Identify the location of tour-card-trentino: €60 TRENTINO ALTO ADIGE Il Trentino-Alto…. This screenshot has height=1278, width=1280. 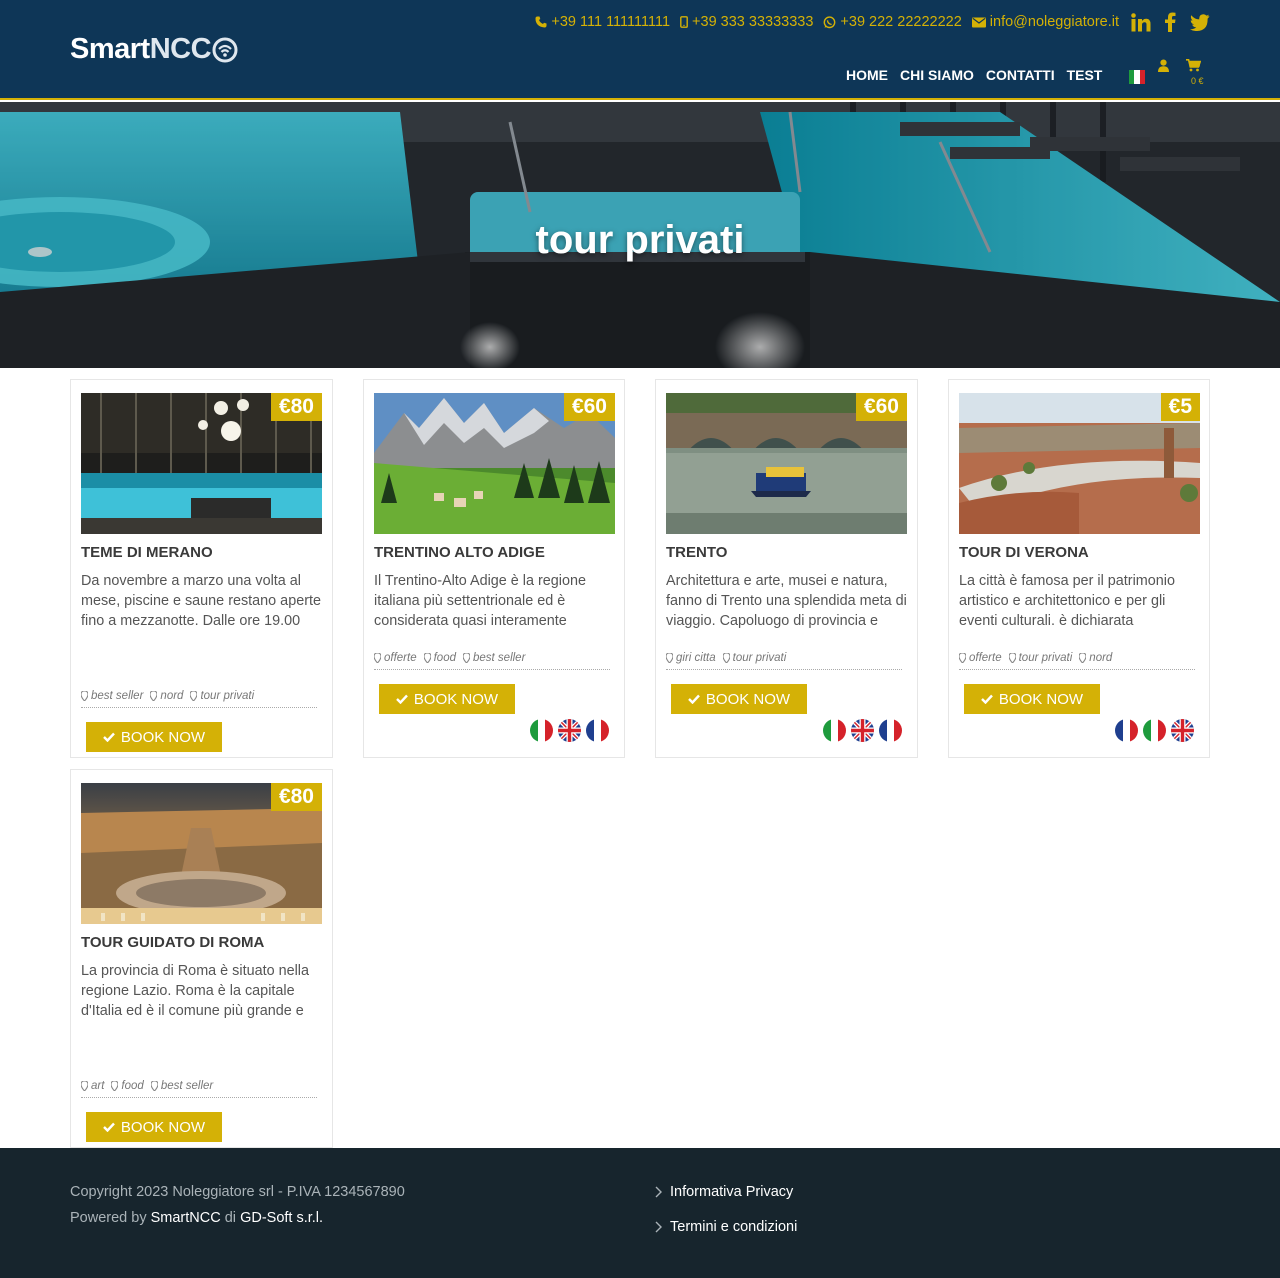
(494, 568).